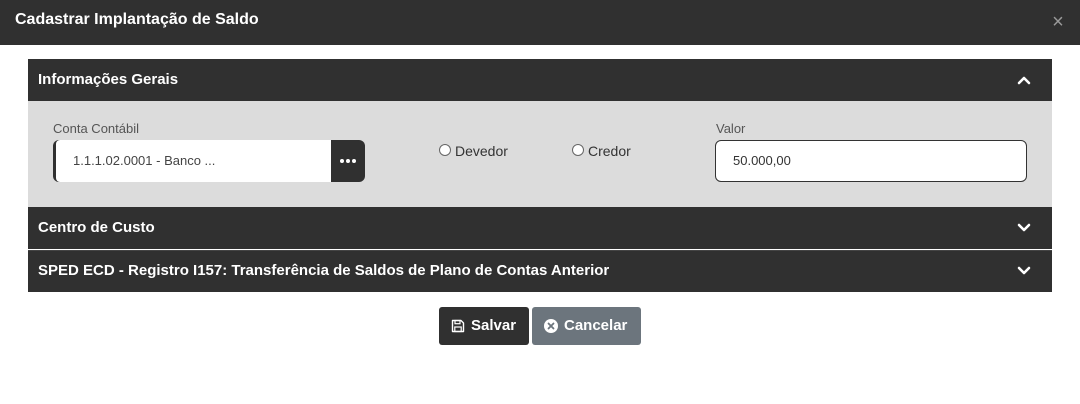  I want to click on valor-label: Valor, so click(731, 128).